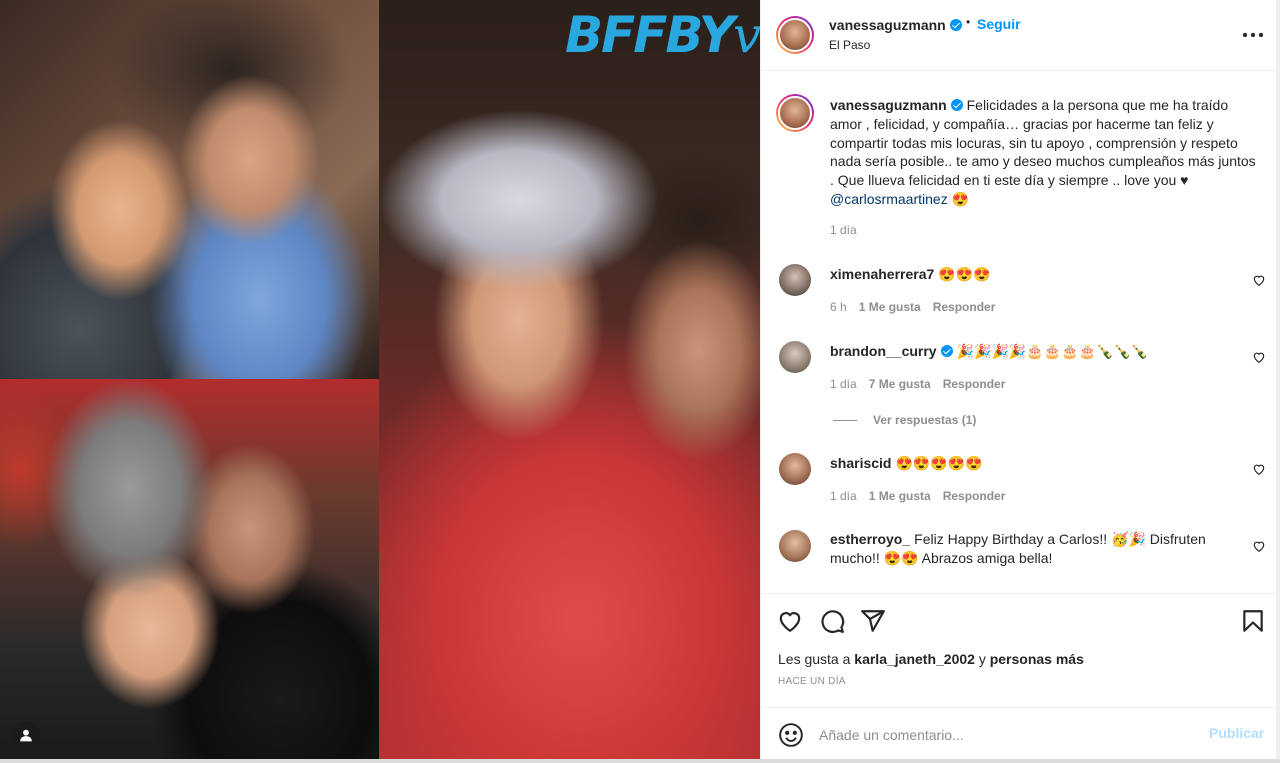 Image resolution: width=1280 pixels, height=763 pixels. What do you see at coordinates (1037, 659) in the screenshot?
I see `likes-others: personas más` at bounding box center [1037, 659].